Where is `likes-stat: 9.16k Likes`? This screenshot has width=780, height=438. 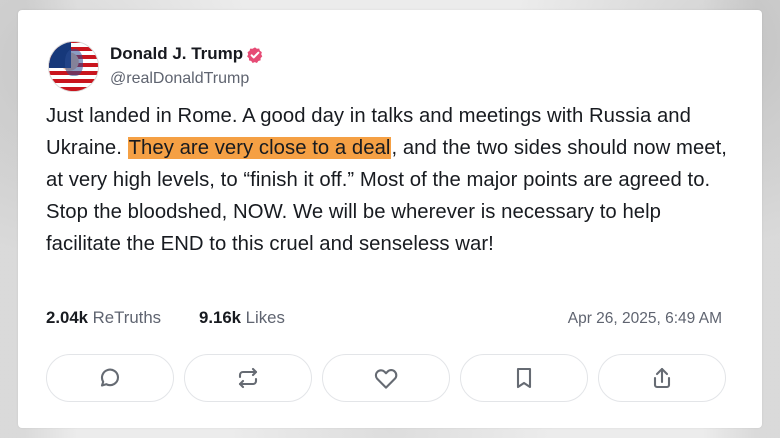 likes-stat: 9.16k Likes is located at coordinates (242, 318).